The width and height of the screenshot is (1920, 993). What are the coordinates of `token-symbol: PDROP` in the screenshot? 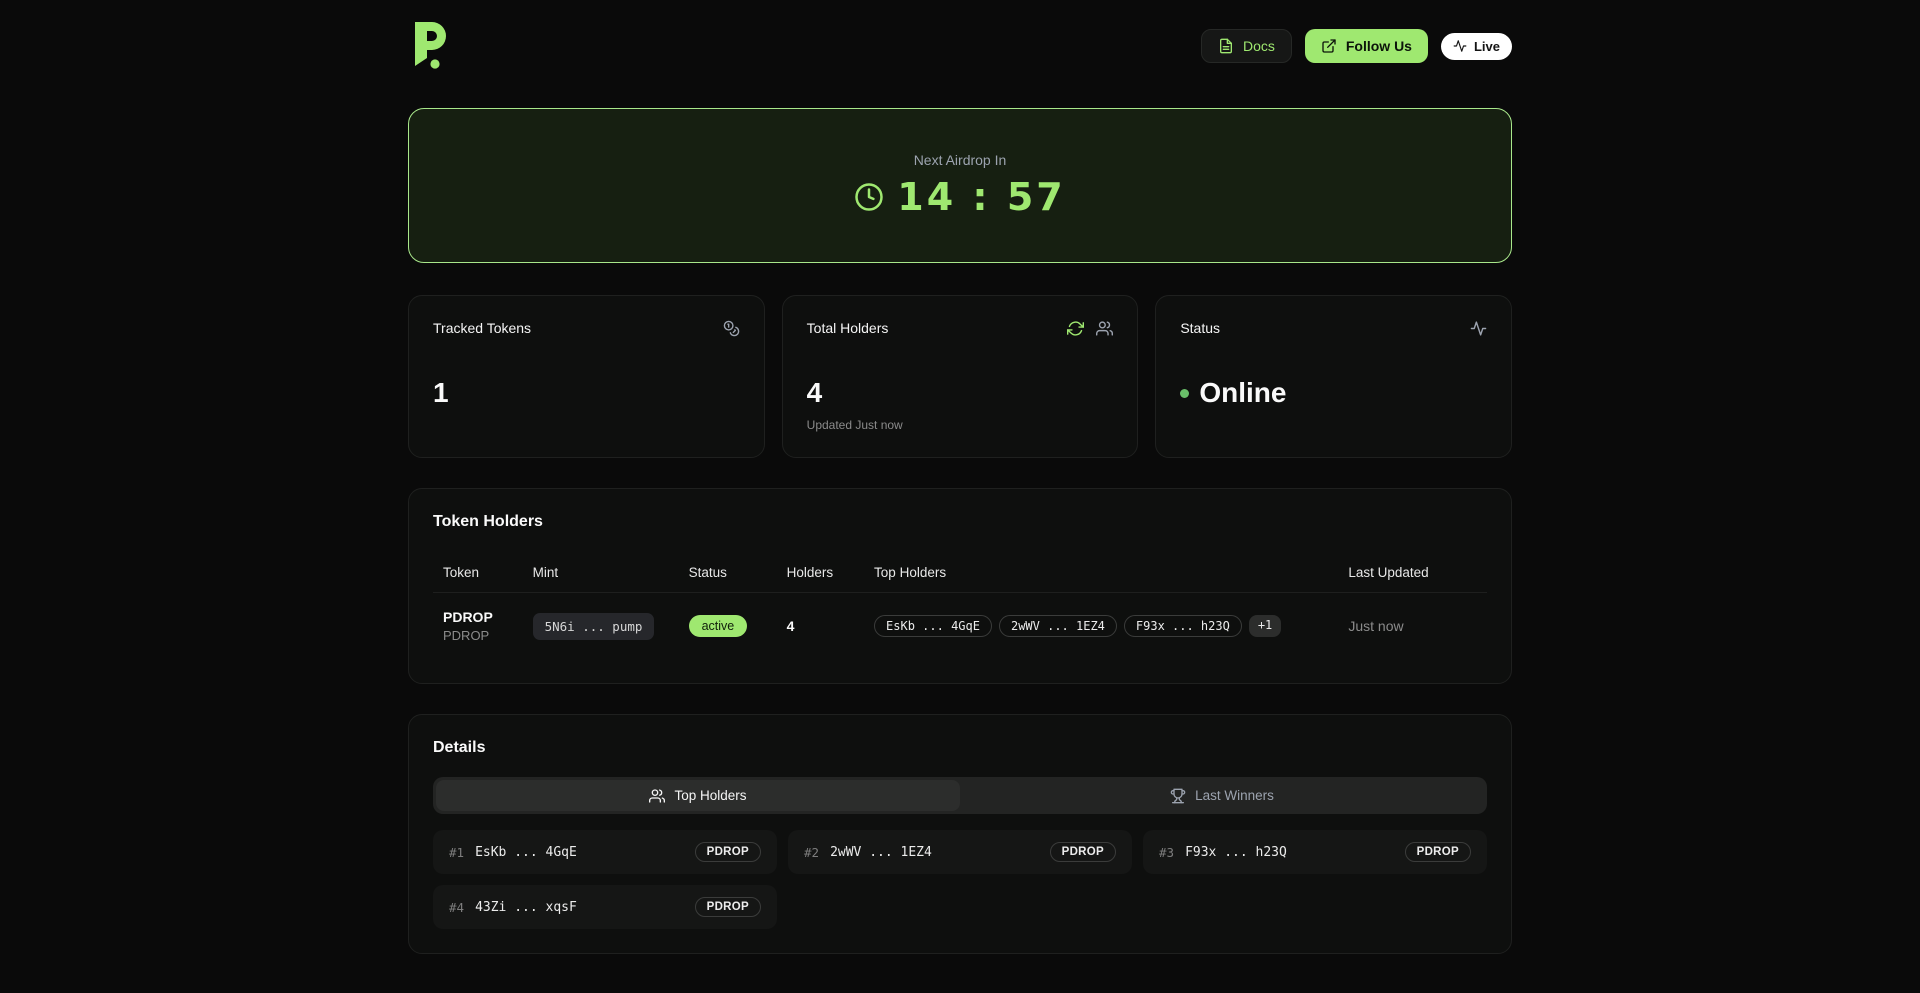 It's located at (466, 635).